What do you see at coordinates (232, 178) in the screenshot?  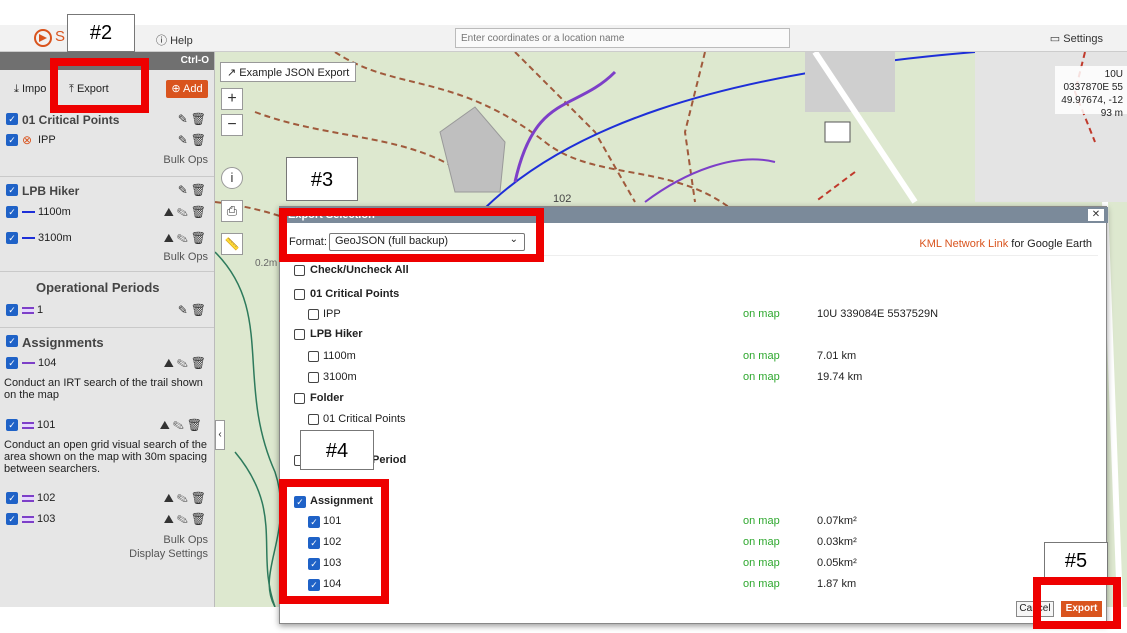 I see `info-button: i` at bounding box center [232, 178].